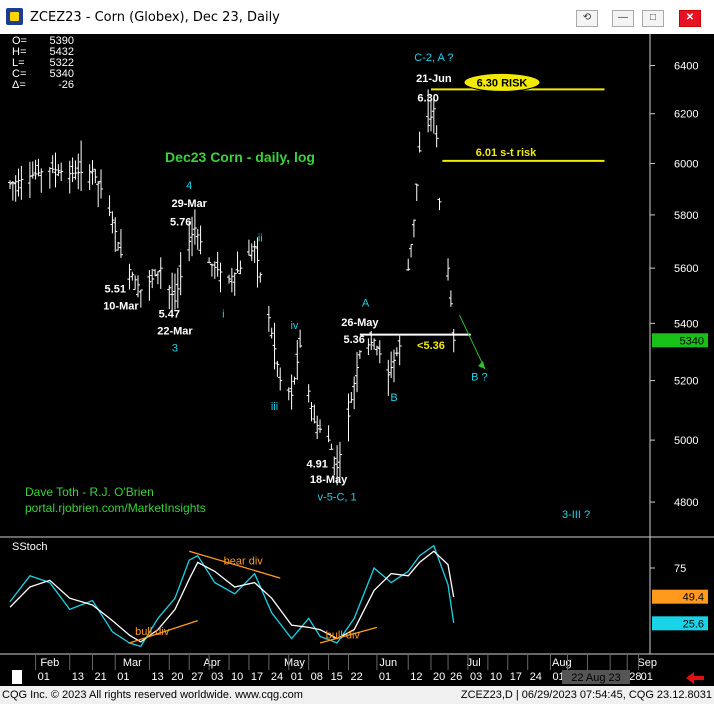  What do you see at coordinates (686, 269) in the screenshot?
I see `price-tick-label: 5600` at bounding box center [686, 269].